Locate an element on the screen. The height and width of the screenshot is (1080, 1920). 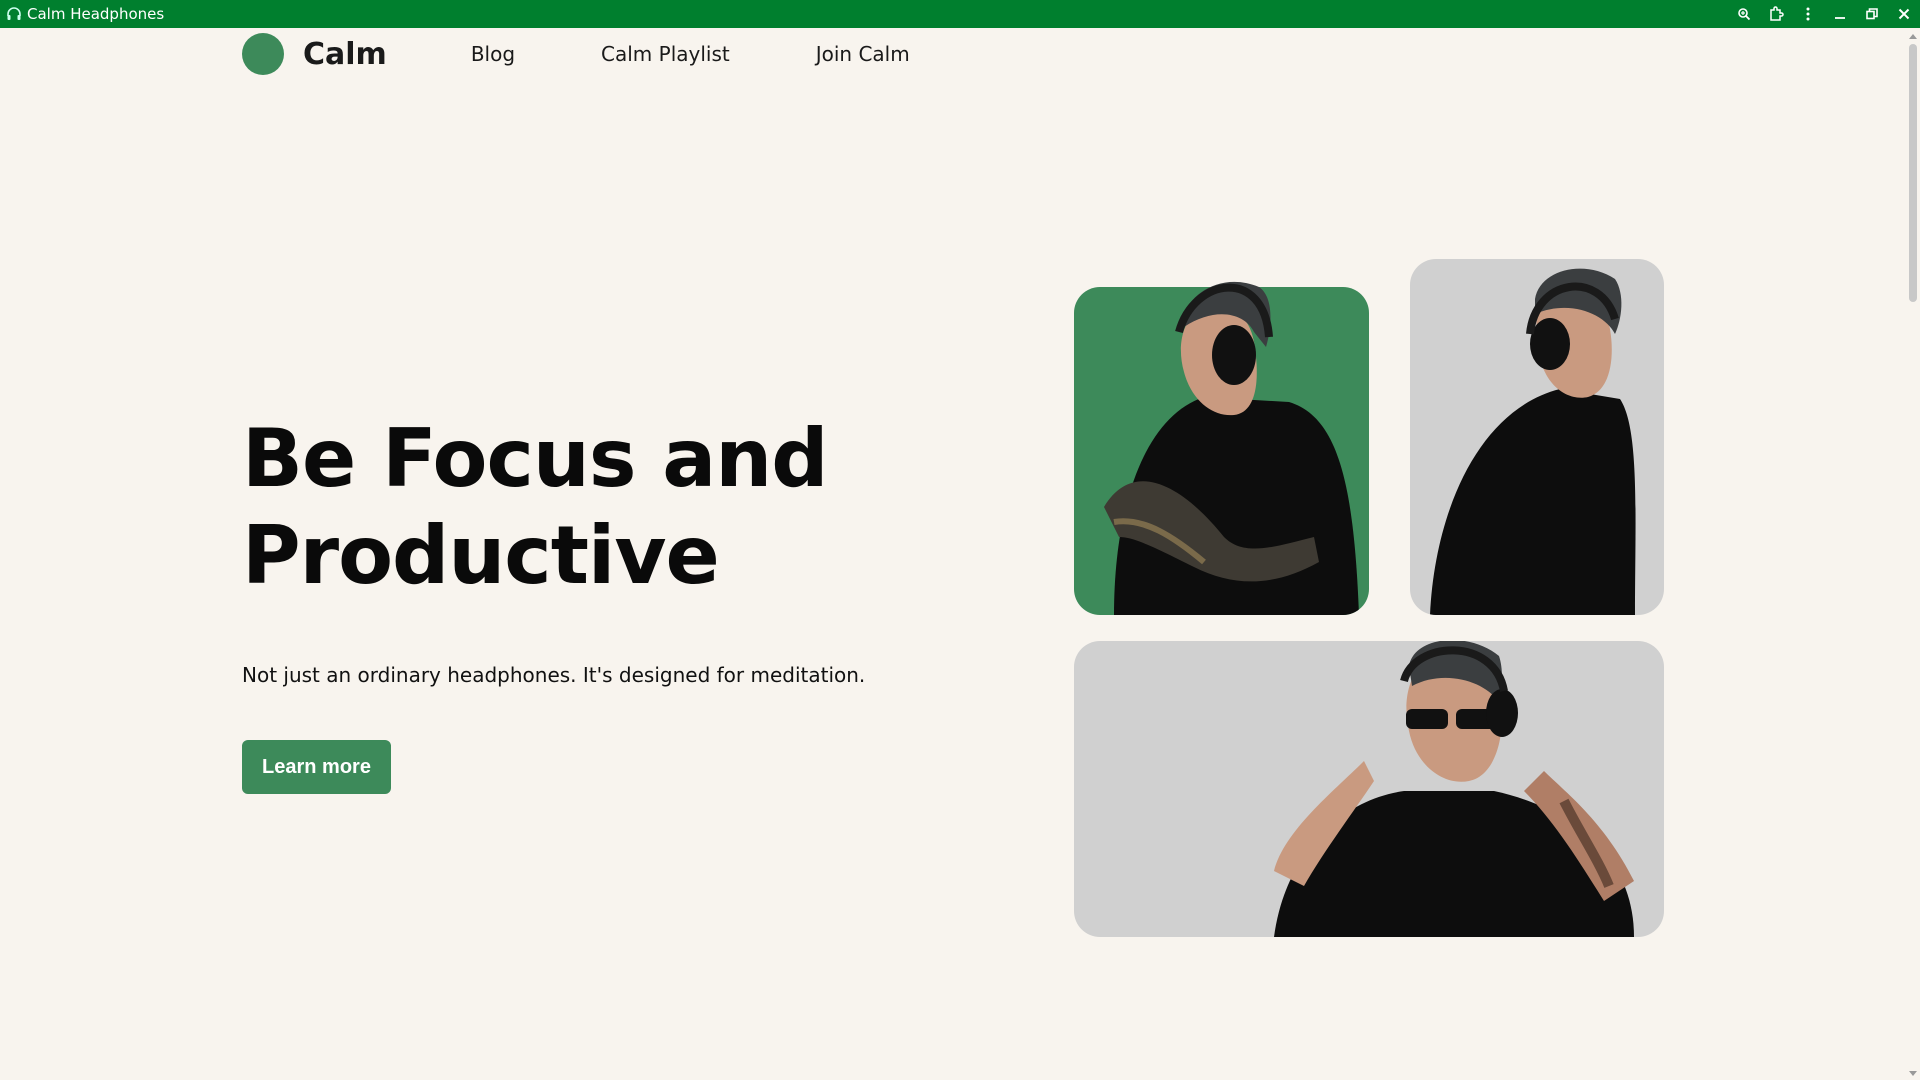
nav-link-calm-playlist: Calm Playlist is located at coordinates (665, 54).